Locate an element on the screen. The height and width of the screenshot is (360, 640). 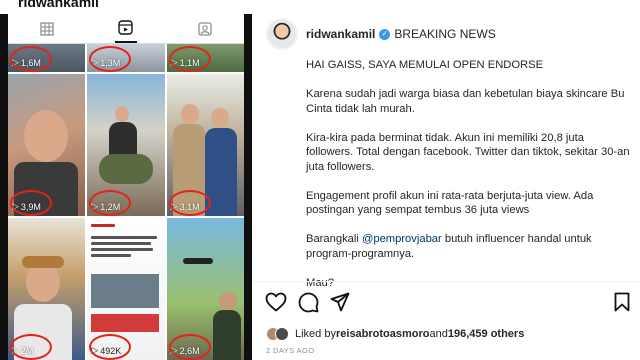
divider is located at coordinates (446, 281).